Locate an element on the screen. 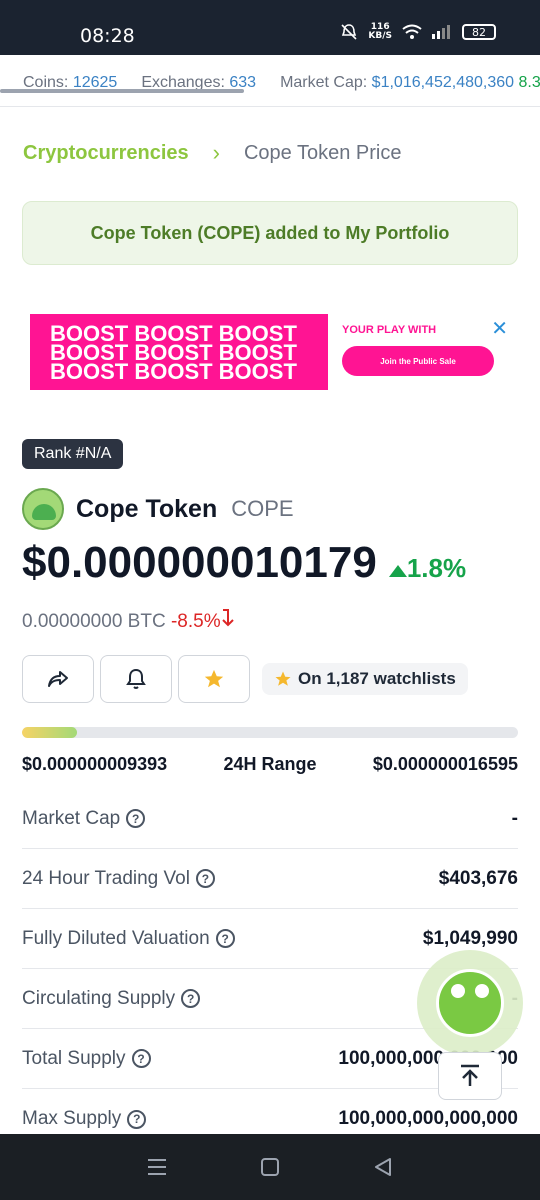  price-row: $0.000000010179 1.8% is located at coordinates (244, 563).